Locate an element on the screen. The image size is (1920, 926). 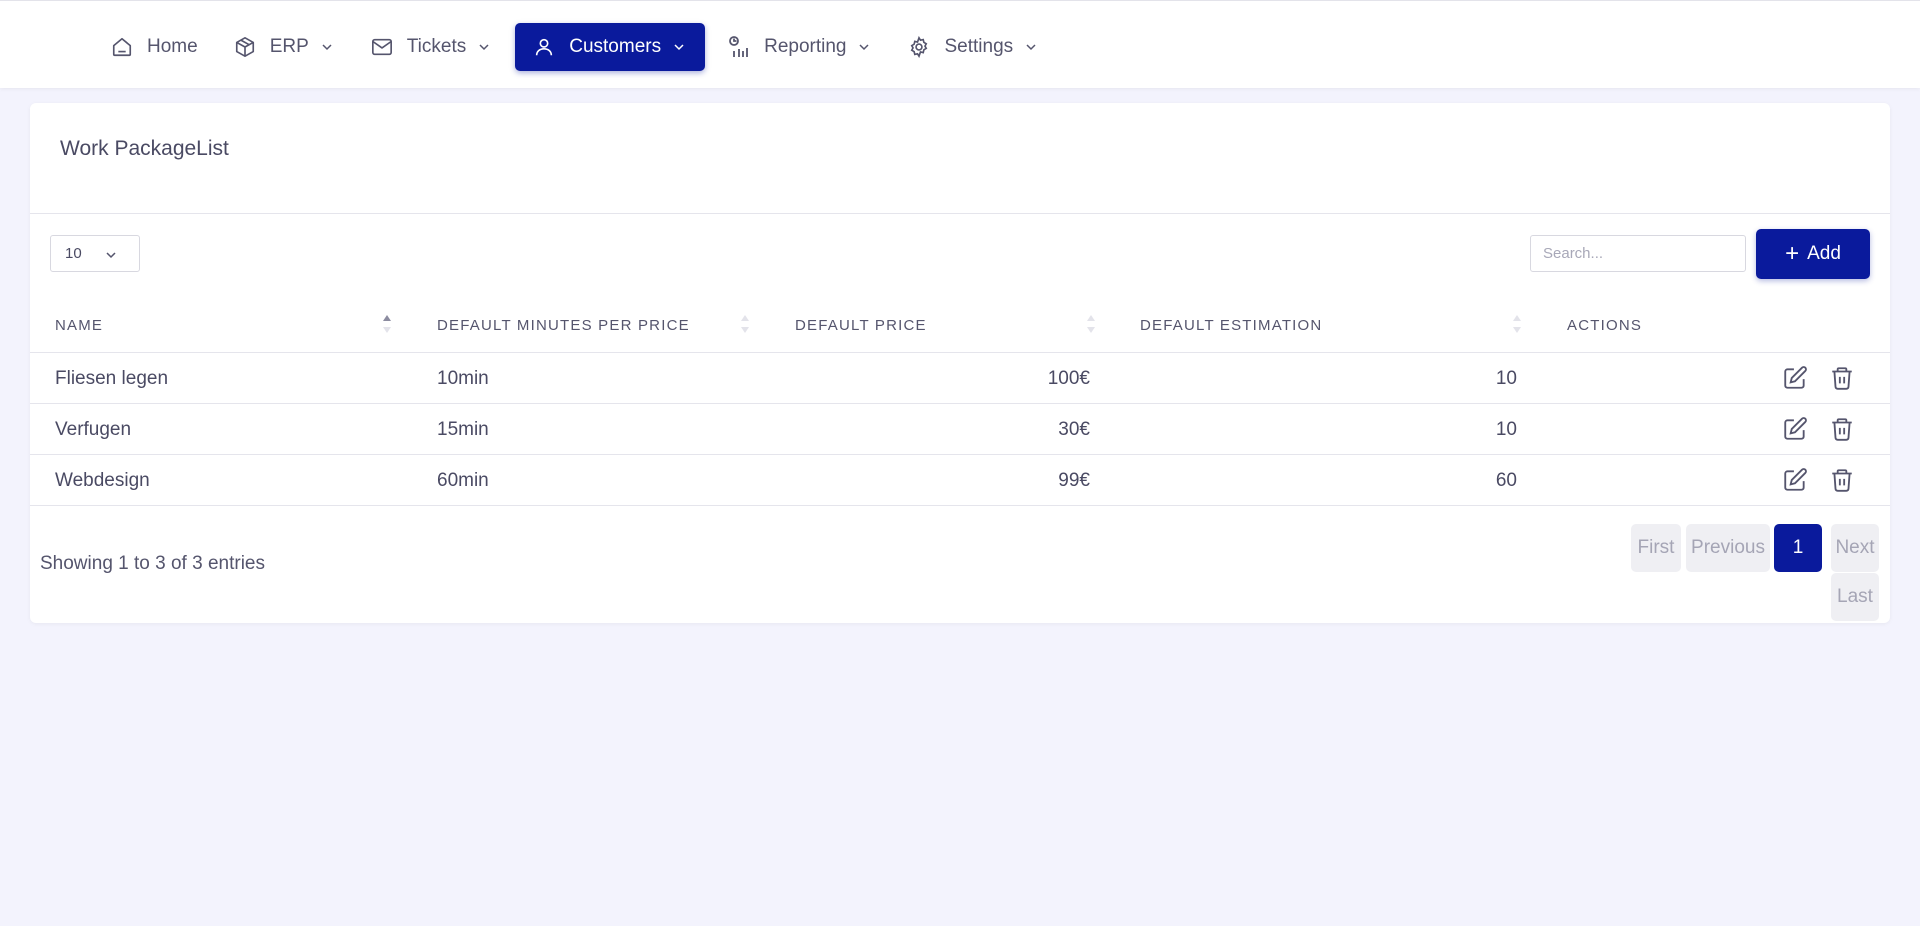
divider is located at coordinates (960, 213).